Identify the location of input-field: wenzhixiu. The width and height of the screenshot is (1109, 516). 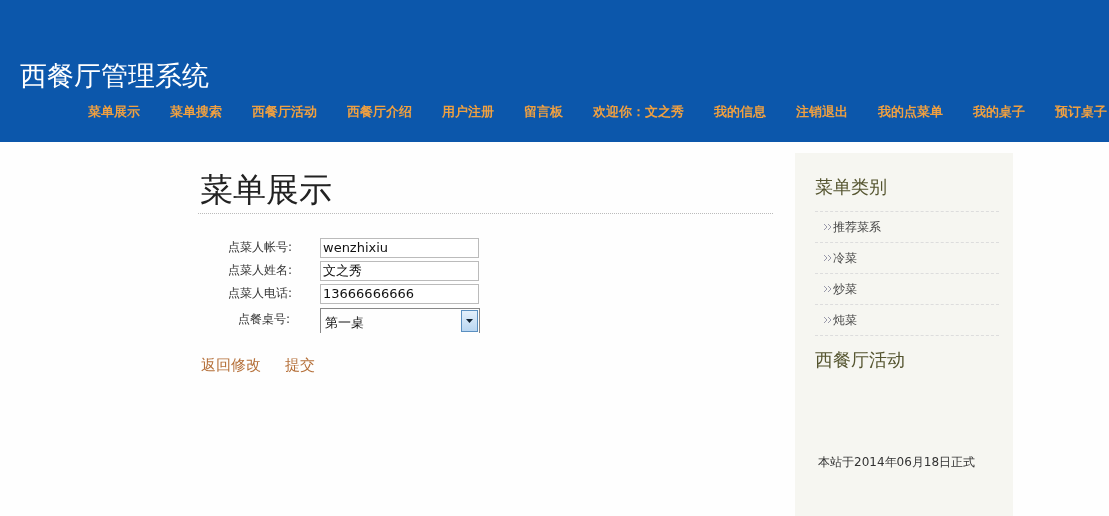
(399, 247).